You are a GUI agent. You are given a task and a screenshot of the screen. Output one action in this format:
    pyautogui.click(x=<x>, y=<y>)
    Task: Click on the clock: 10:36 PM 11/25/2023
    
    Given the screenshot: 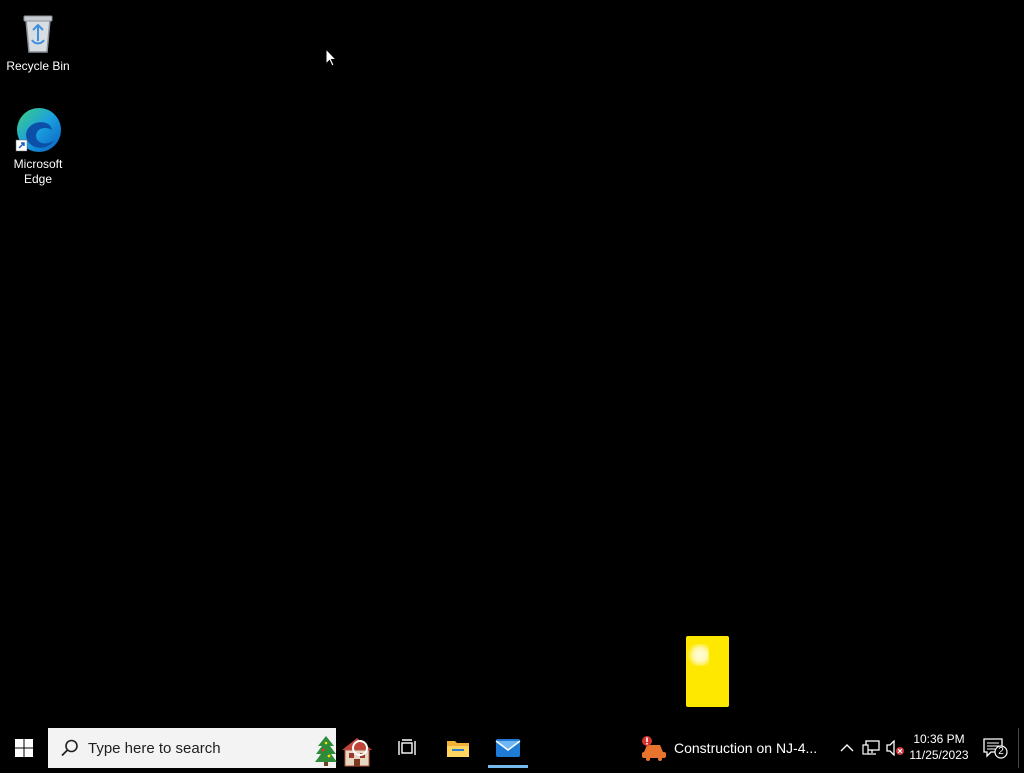 What is the action you would take?
    pyautogui.click(x=939, y=749)
    